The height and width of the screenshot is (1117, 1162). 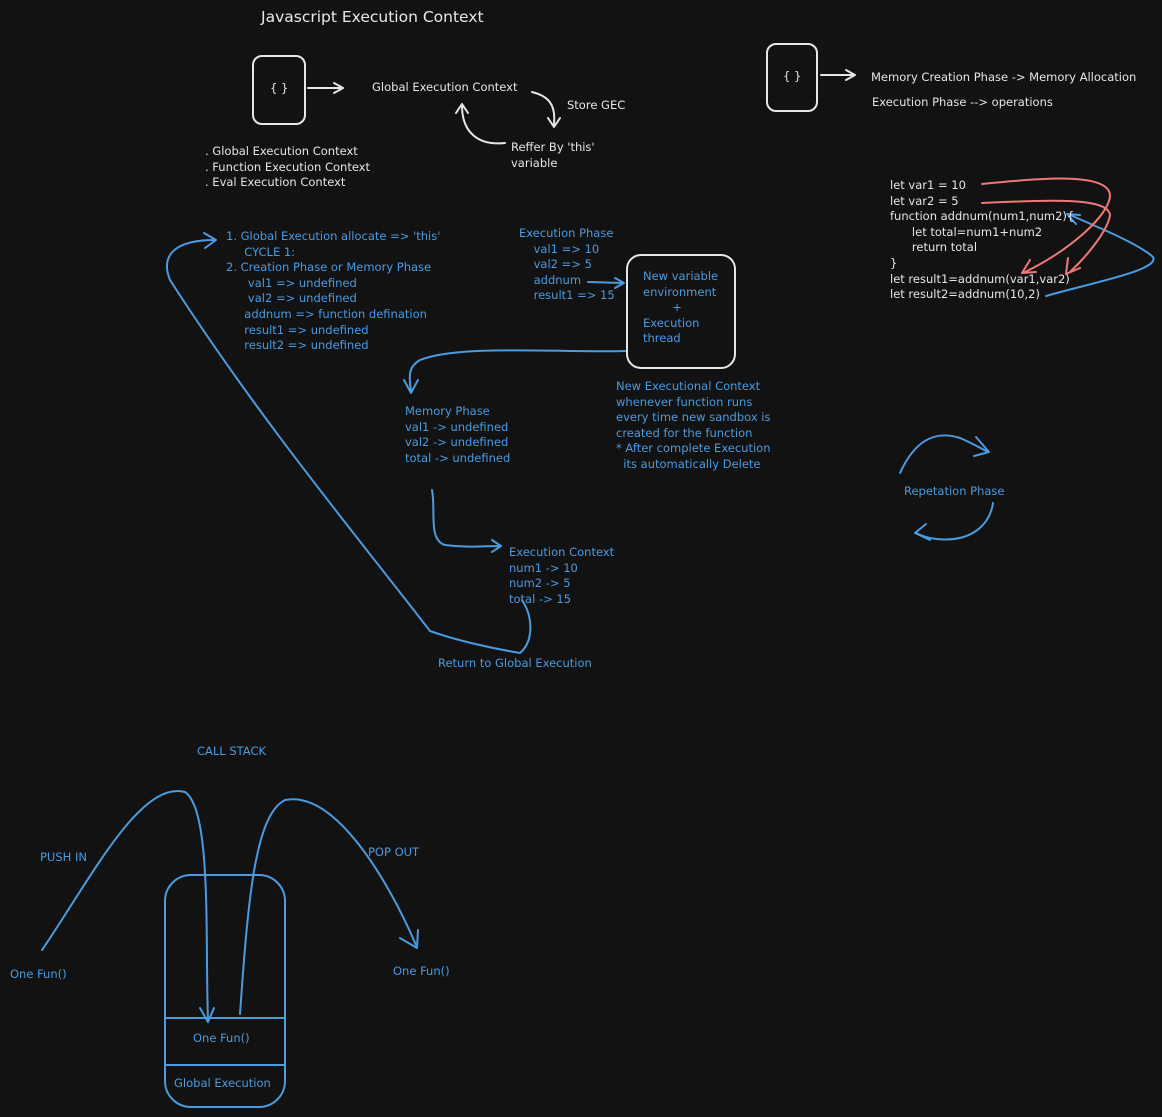 I want to click on pop-arrow, so click(x=329, y=906).